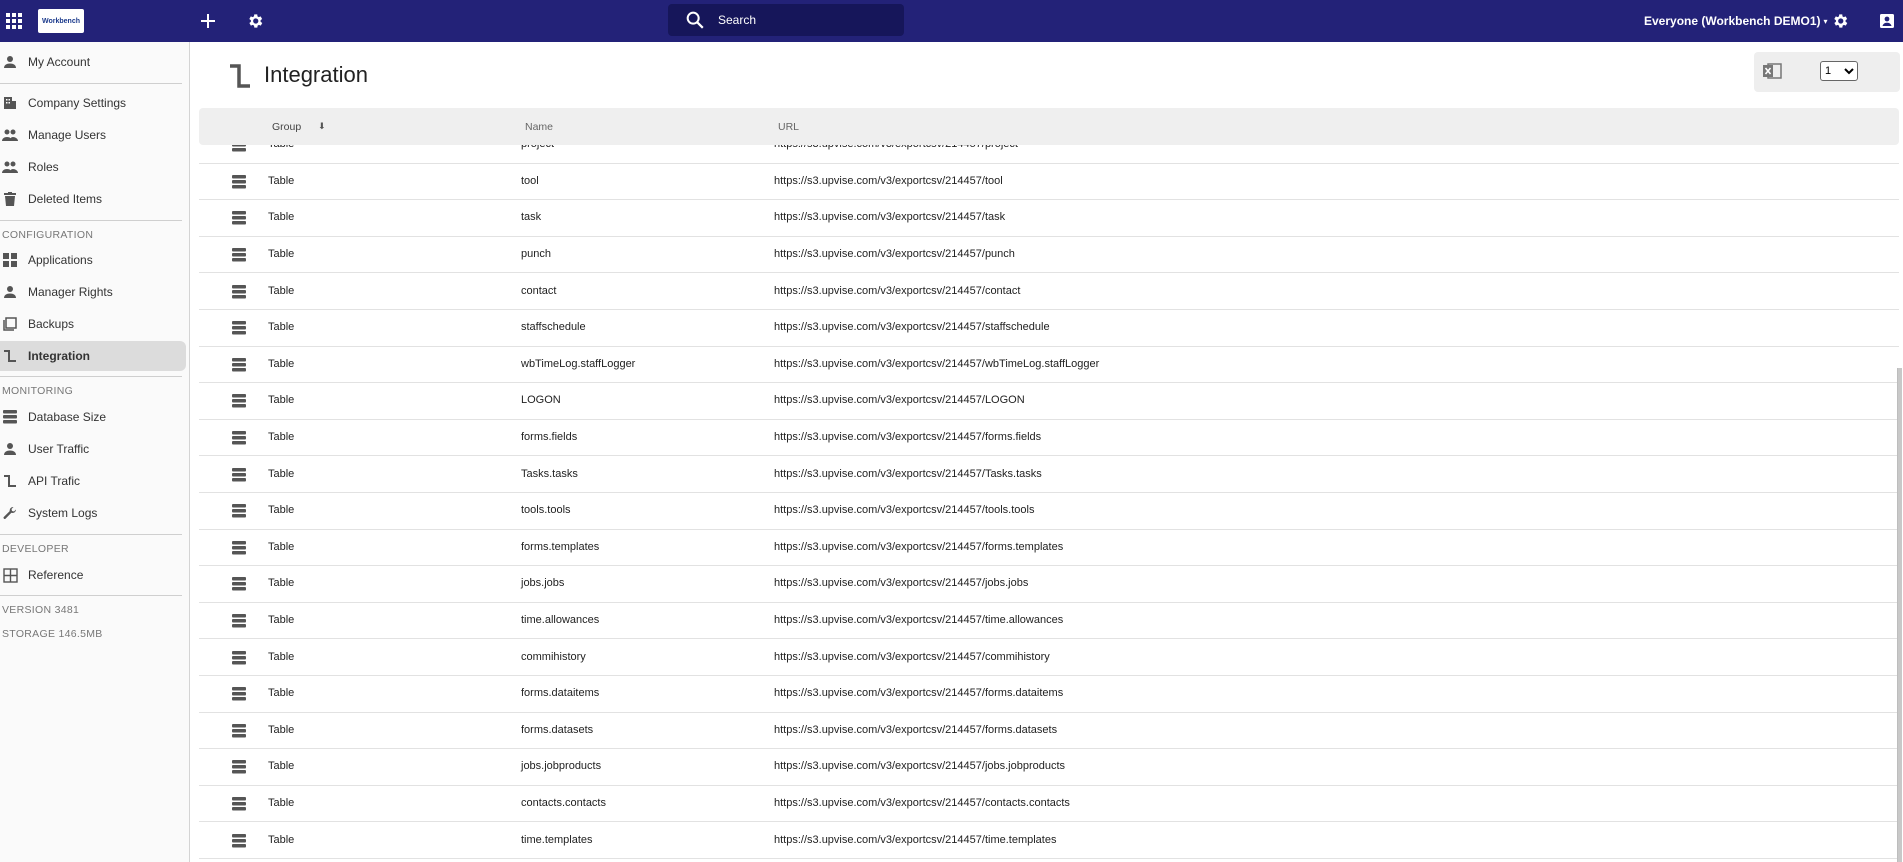  Describe the element at coordinates (70, 292) in the screenshot. I see `sidebar-item-label: Manager Rights` at that location.